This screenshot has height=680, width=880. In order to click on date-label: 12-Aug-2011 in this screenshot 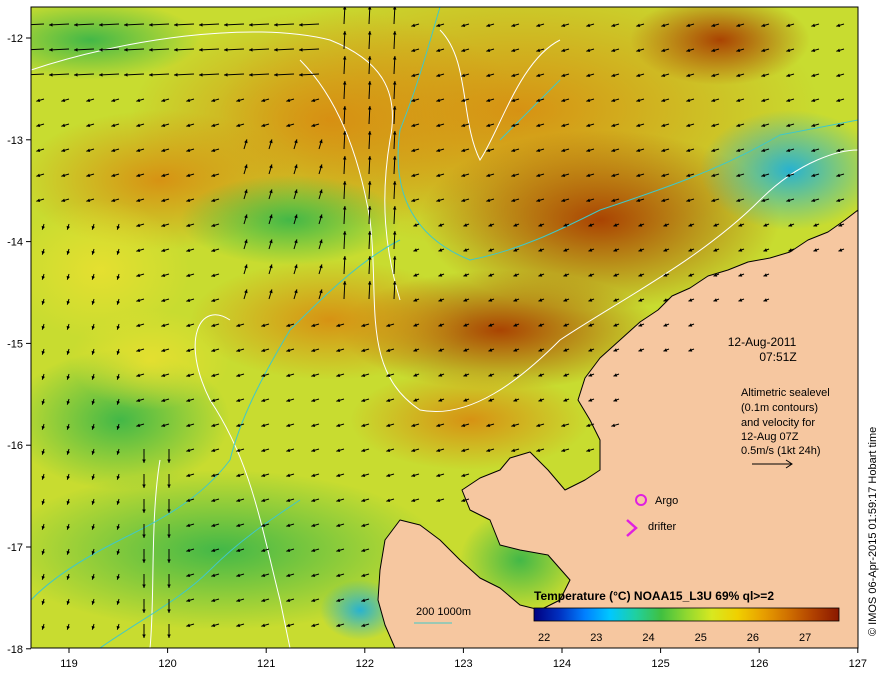, I will do `click(762, 342)`.